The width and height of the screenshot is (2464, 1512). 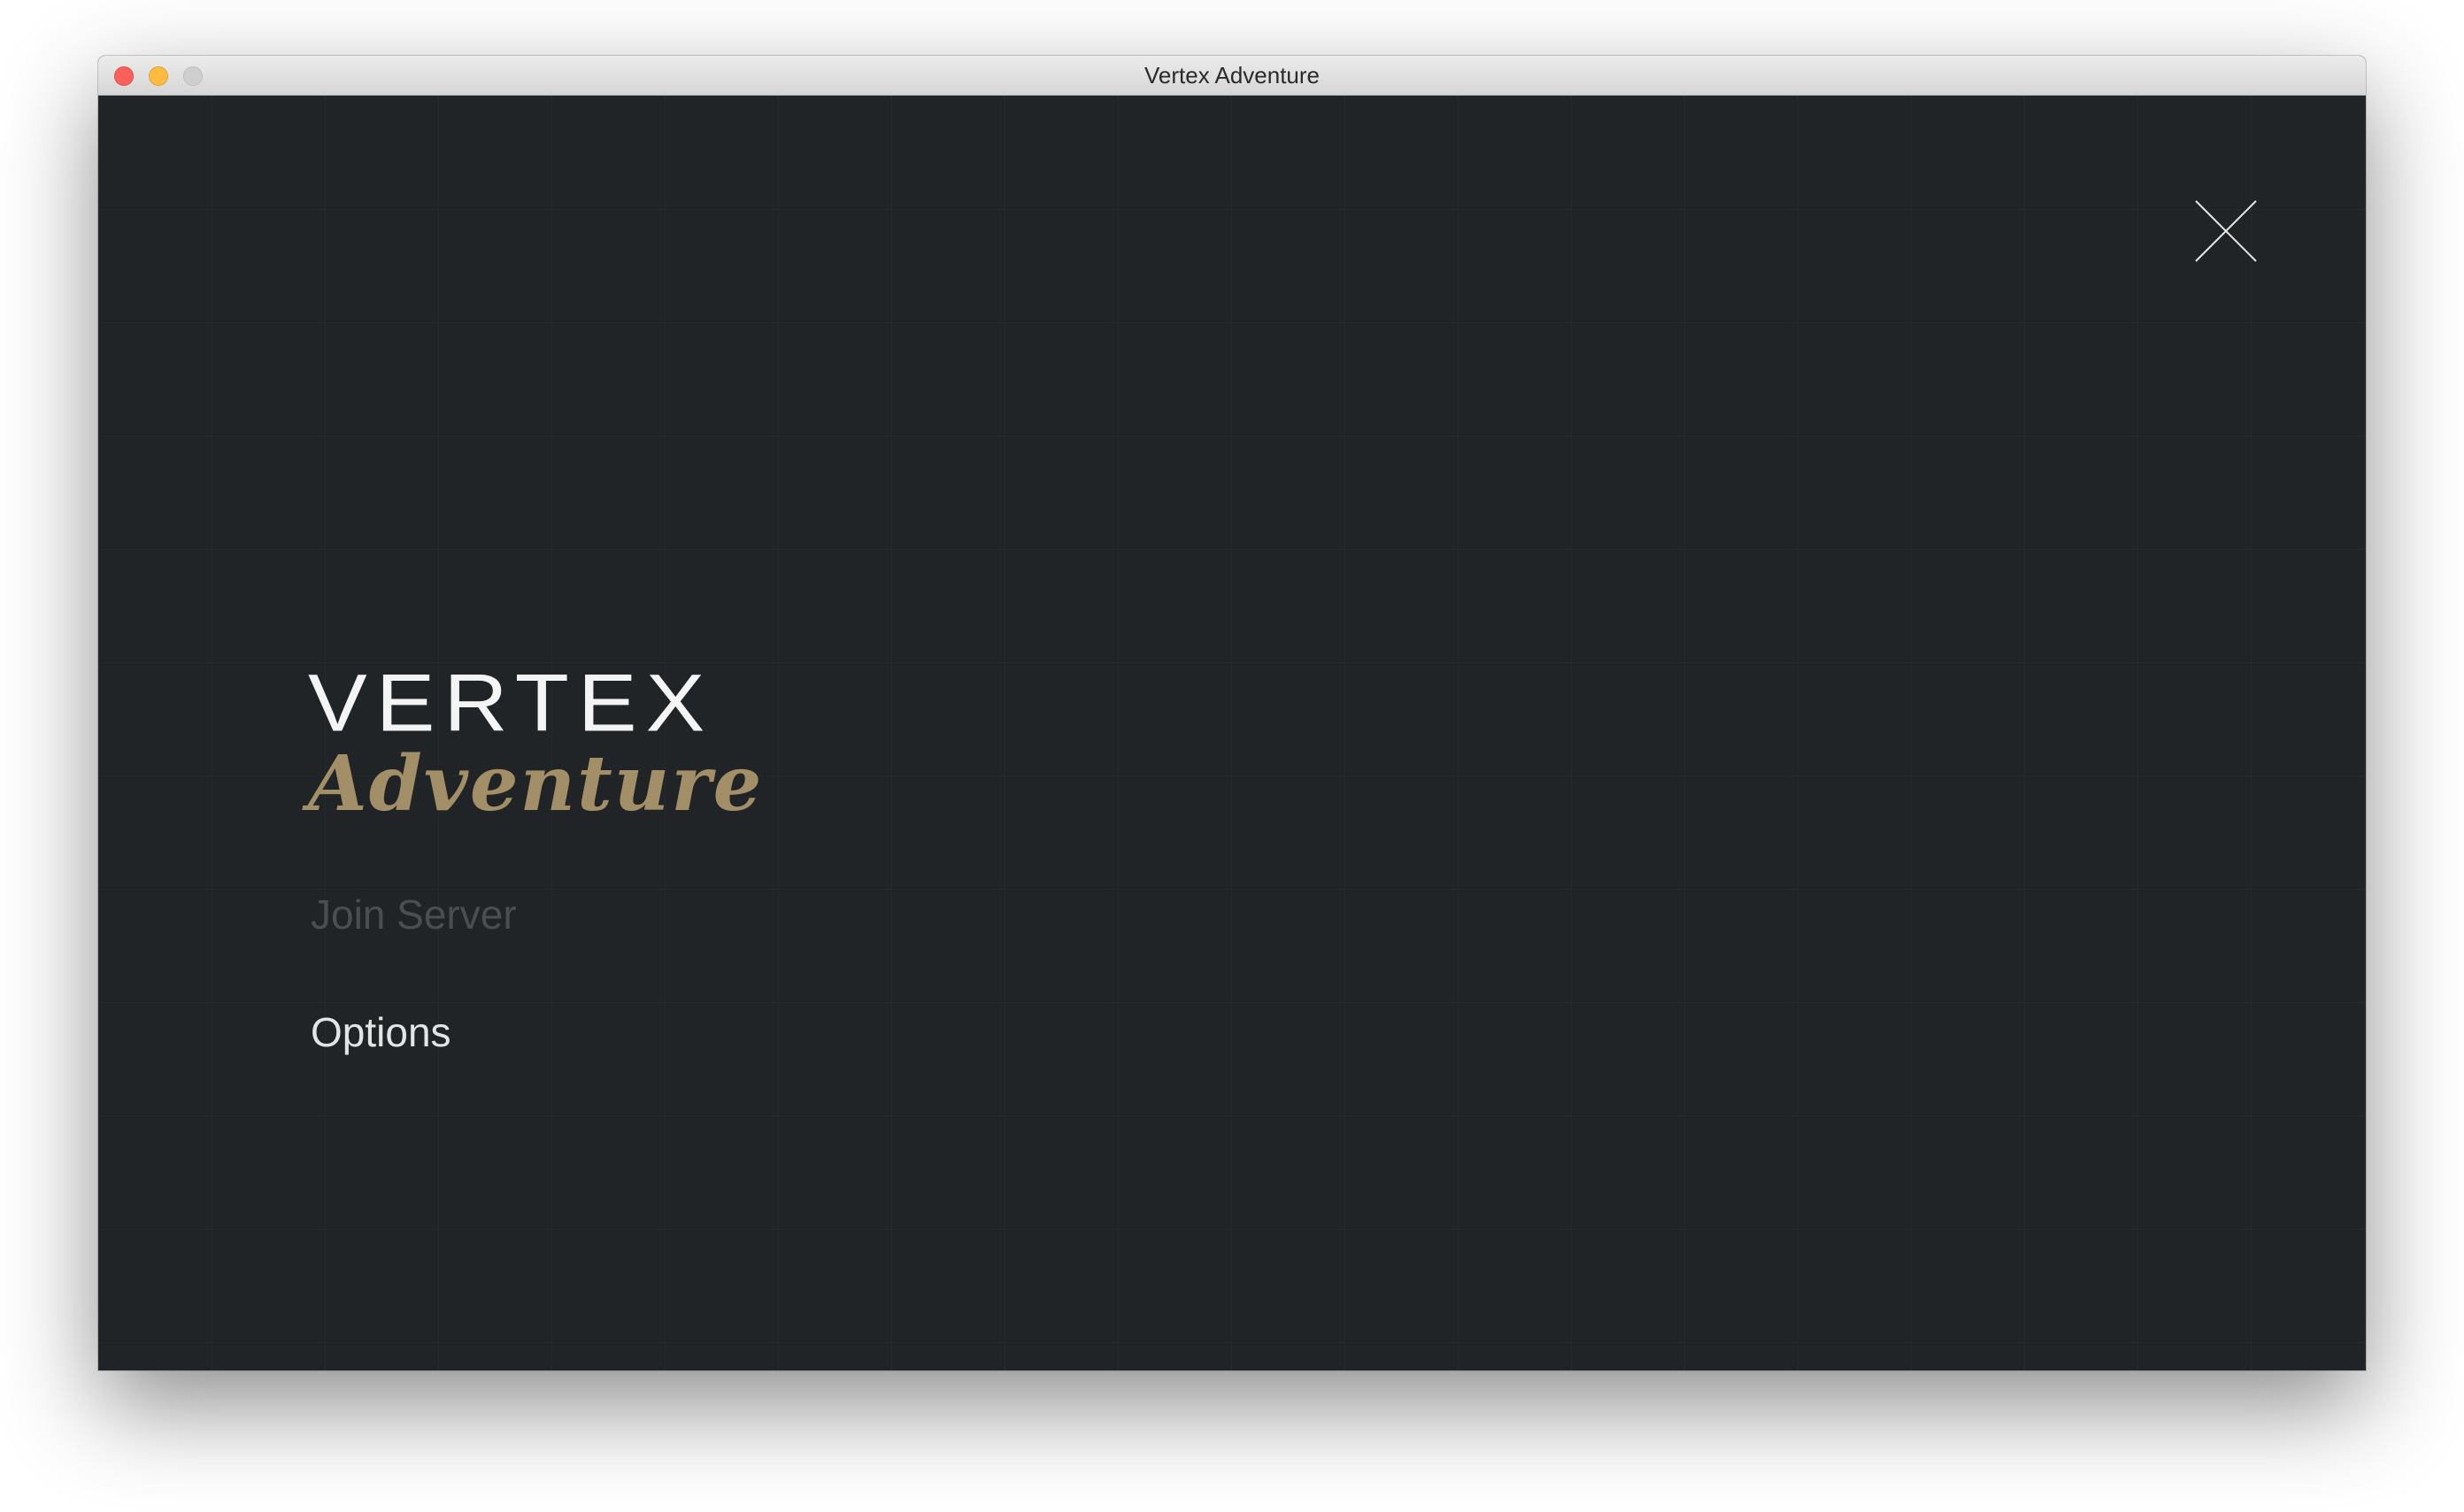 I want to click on menu-item-join-server: Join Server, so click(x=414, y=914).